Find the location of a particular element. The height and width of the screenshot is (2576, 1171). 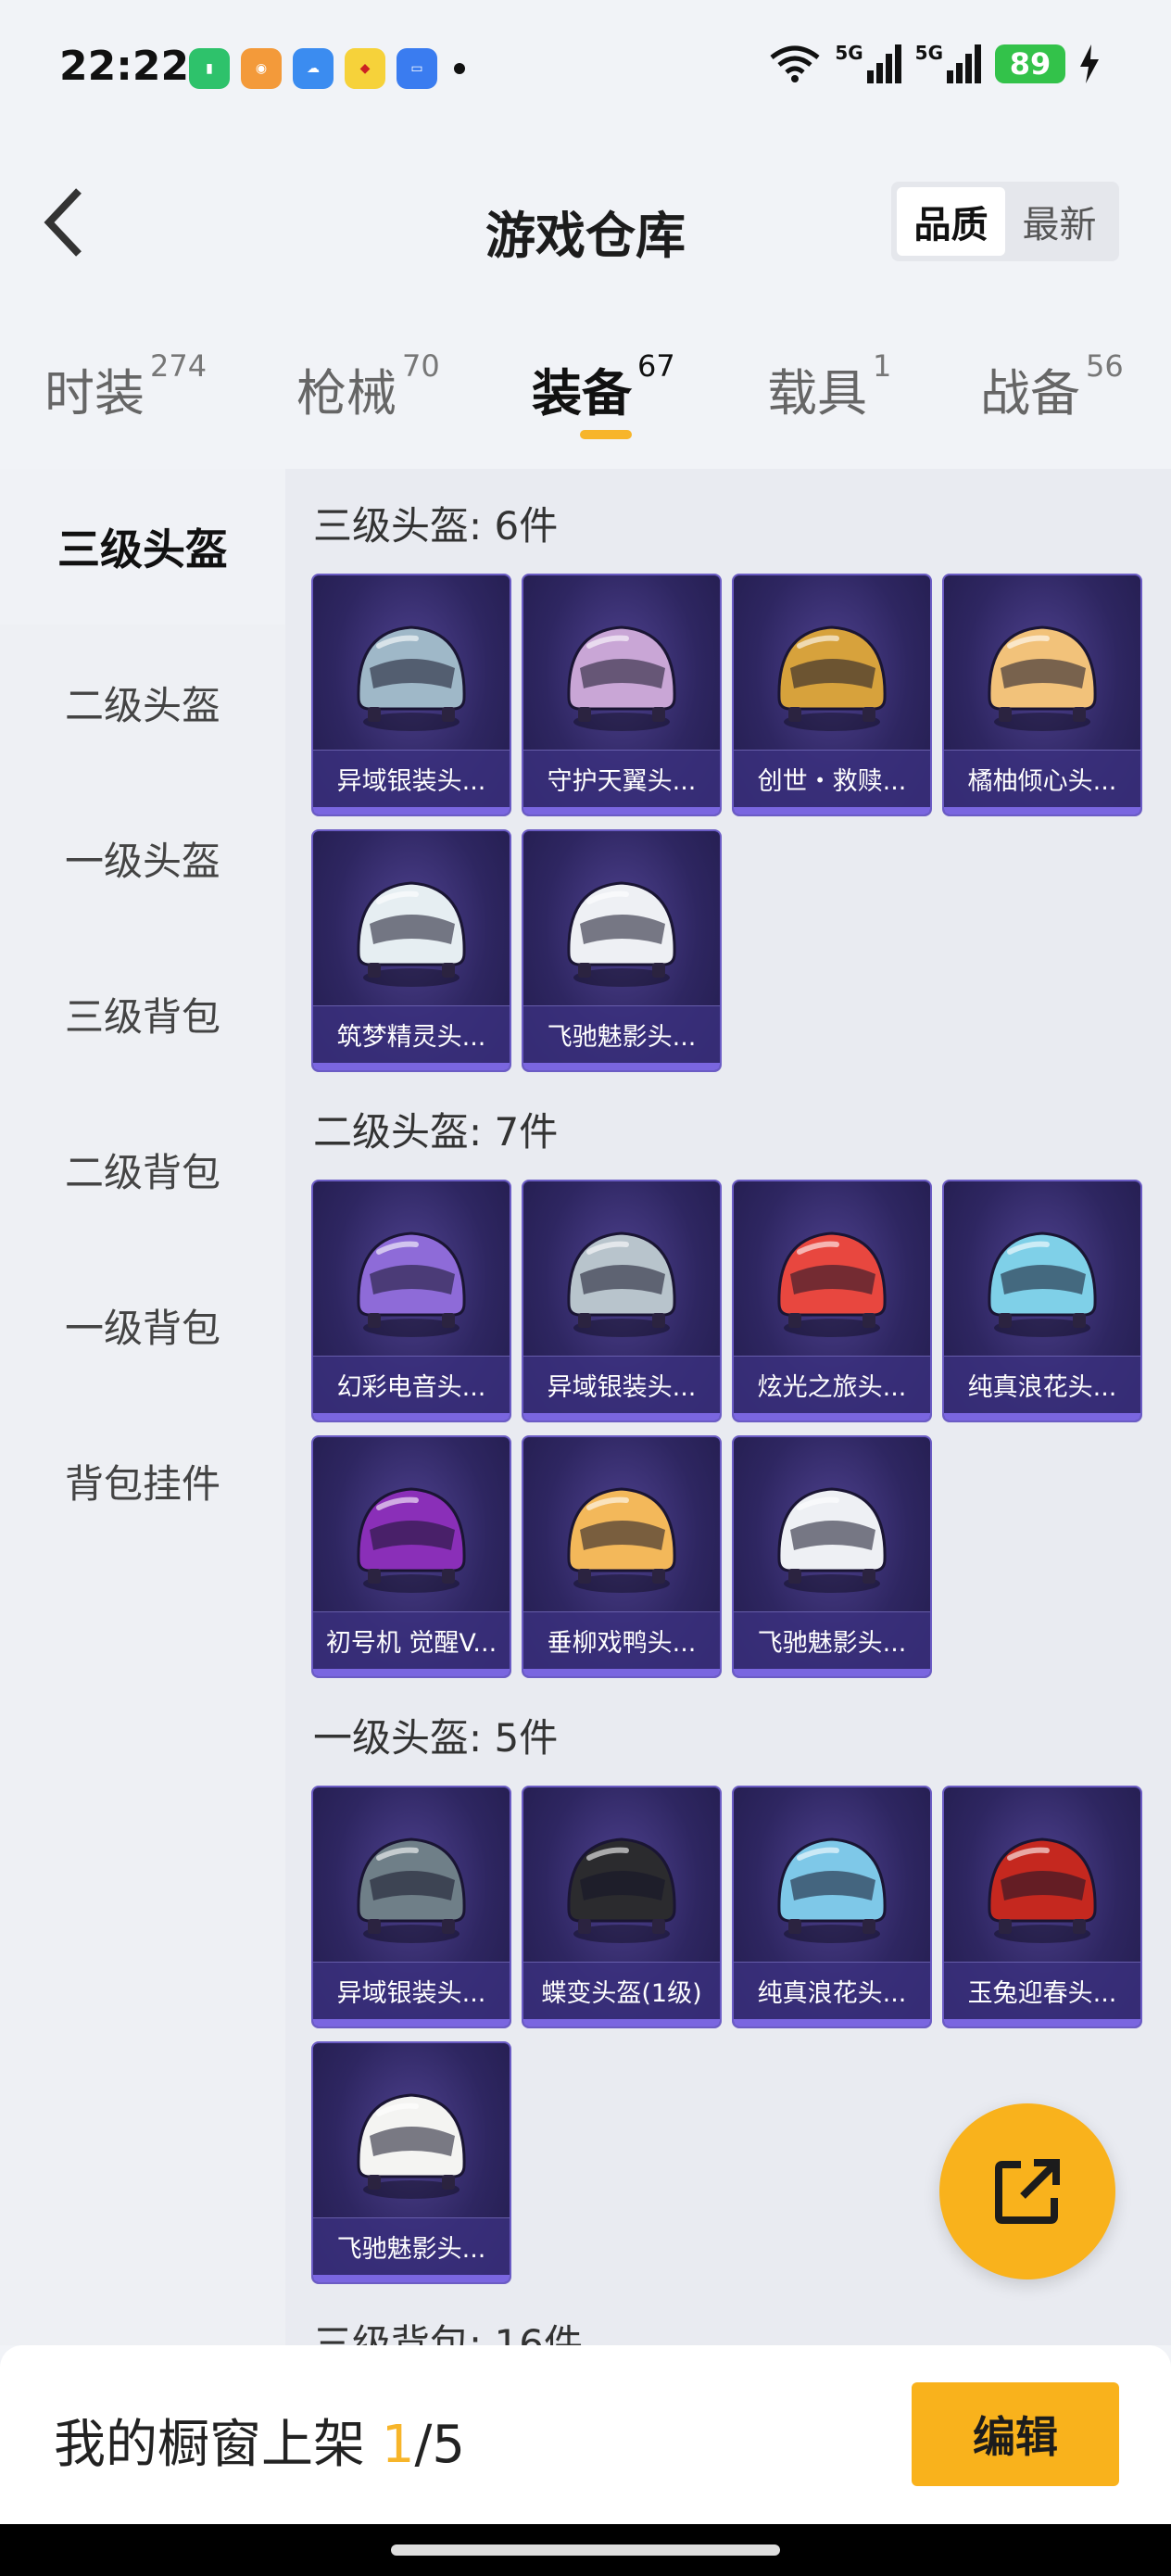

category-tabs: 时装 274 枪械 70 装备 67 载具 1 战备 56 is located at coordinates (585, 388).